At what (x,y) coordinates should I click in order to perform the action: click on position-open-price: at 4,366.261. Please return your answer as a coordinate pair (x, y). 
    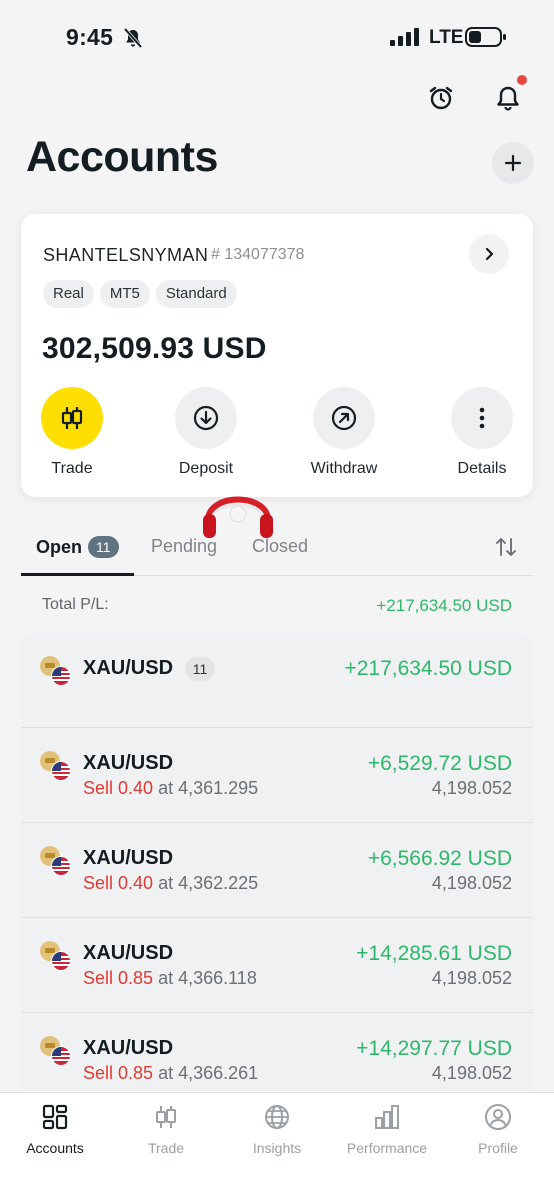
    Looking at the image, I should click on (208, 1073).